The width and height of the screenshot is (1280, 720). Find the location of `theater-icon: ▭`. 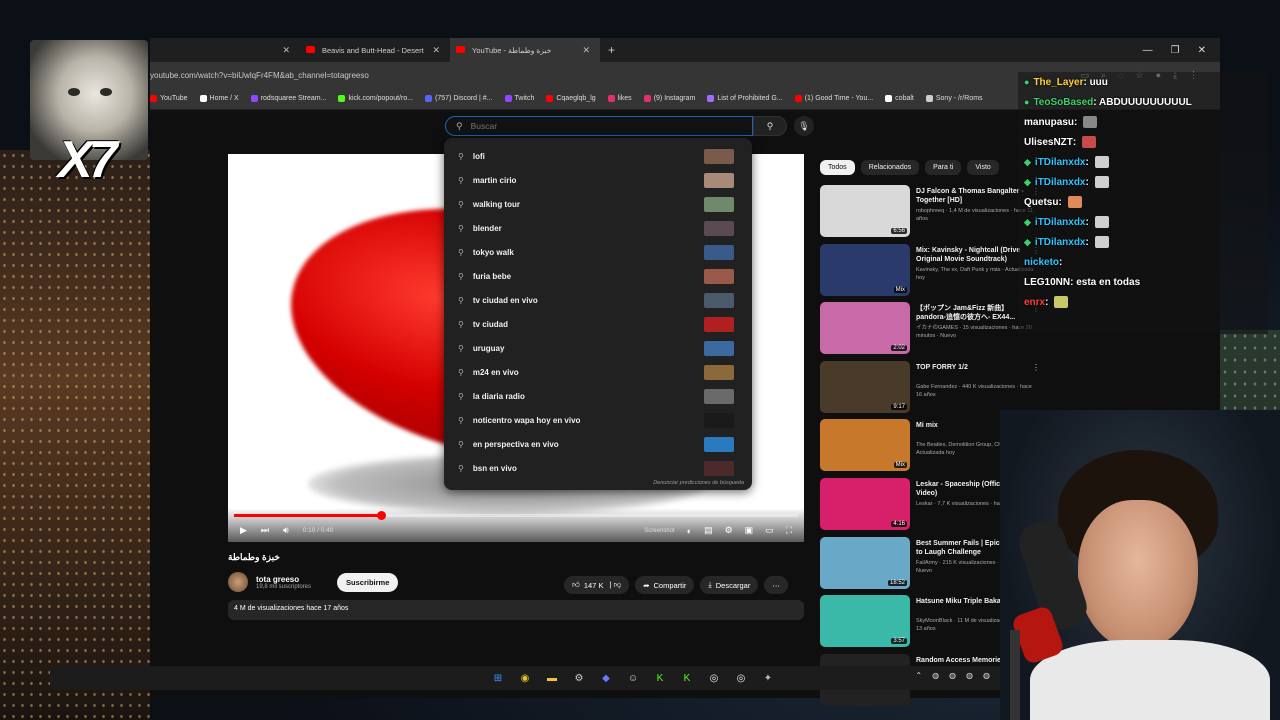

theater-icon: ▭ is located at coordinates (769, 530).